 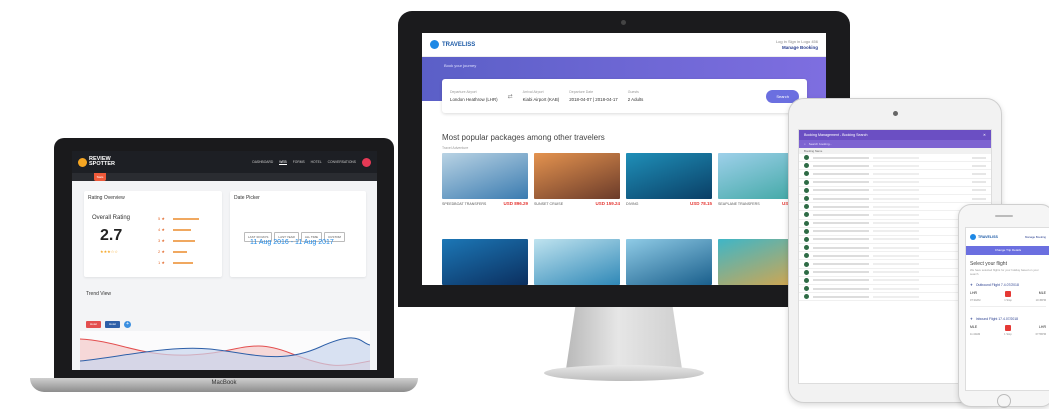 What do you see at coordinates (283, 162) in the screenshot?
I see `nav-item: WEB` at bounding box center [283, 162].